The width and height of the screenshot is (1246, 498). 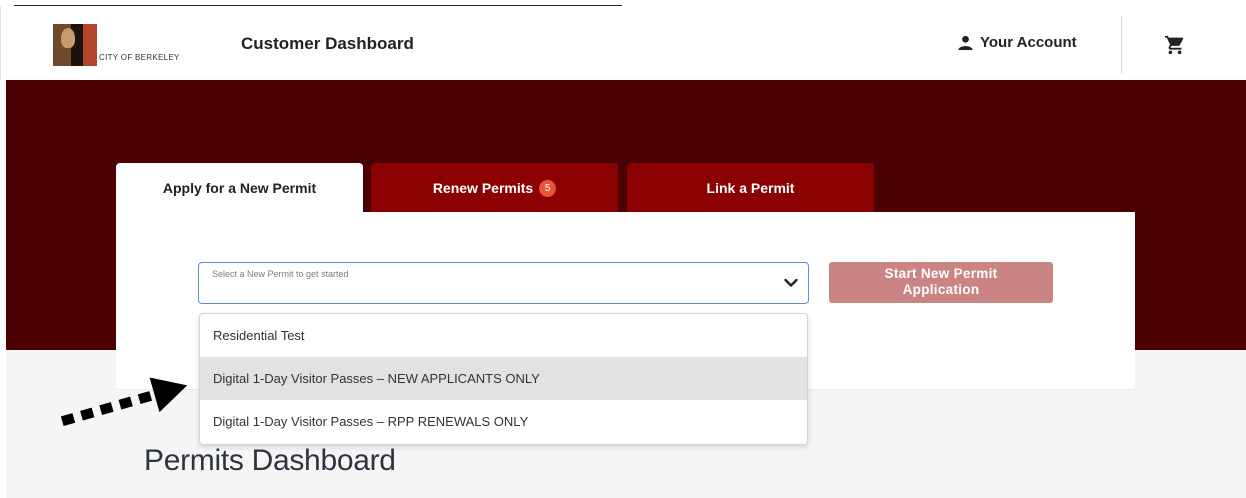 I want to click on select-placeholder: Select a New Permit to get started, so click(x=280, y=274).